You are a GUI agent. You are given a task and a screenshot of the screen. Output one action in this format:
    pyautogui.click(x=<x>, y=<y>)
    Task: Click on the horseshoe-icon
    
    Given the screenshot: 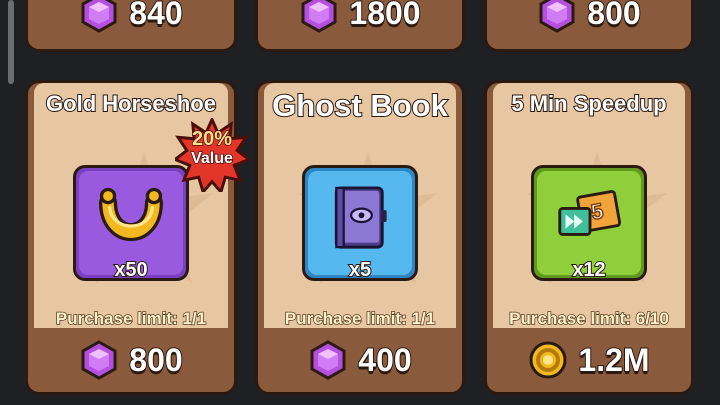 What is the action you would take?
    pyautogui.click(x=131, y=214)
    